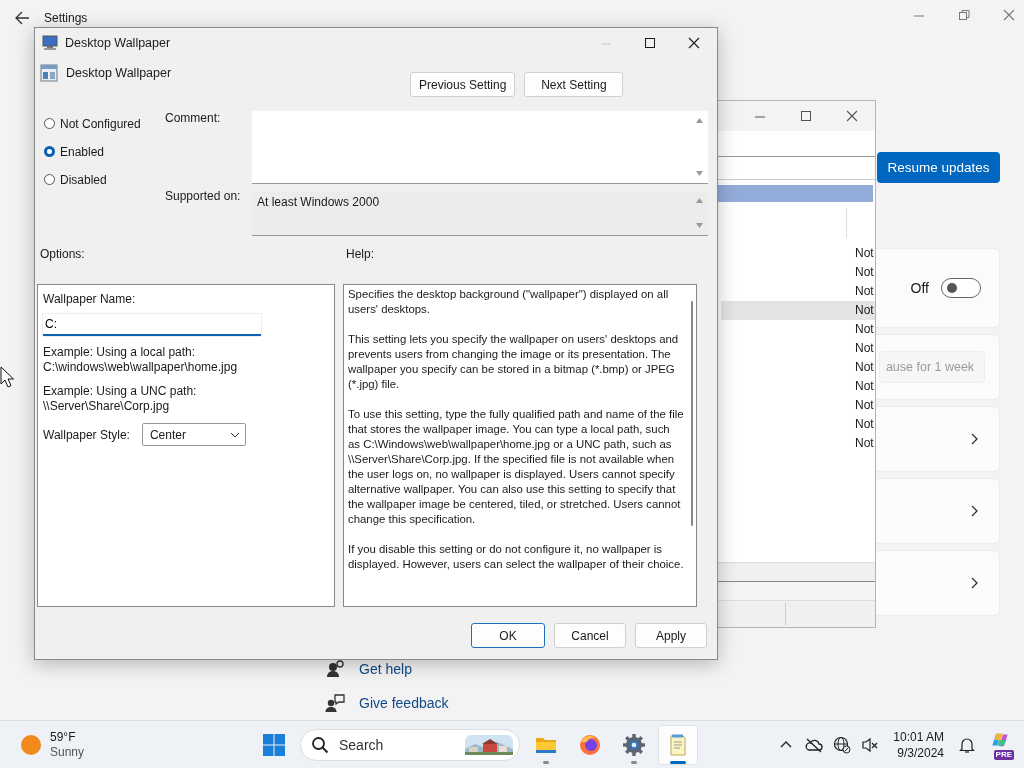 This screenshot has height=768, width=1024. What do you see at coordinates (335, 669) in the screenshot?
I see `help-icon` at bounding box center [335, 669].